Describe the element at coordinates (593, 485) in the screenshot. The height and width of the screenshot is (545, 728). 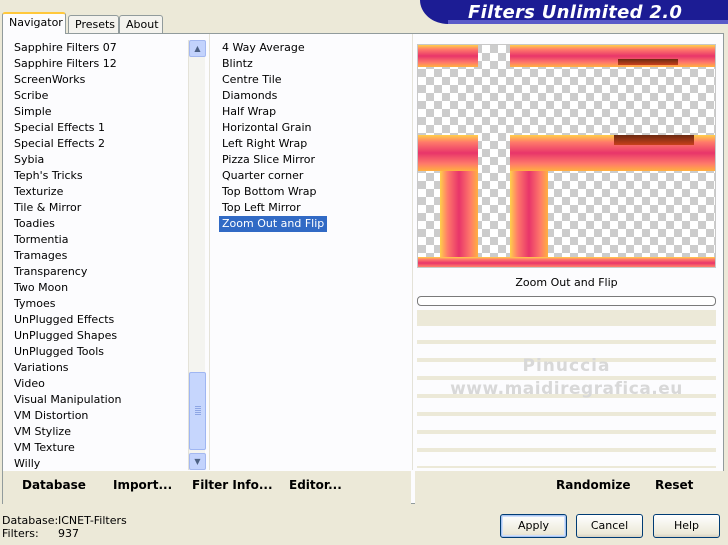
I see `randomize-button: Randomize` at that location.